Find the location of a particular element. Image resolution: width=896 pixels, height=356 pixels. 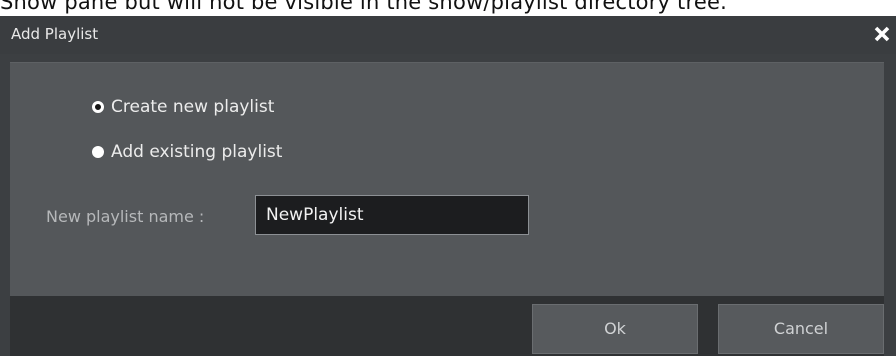

cancel-button: Cancel is located at coordinates (801, 329).